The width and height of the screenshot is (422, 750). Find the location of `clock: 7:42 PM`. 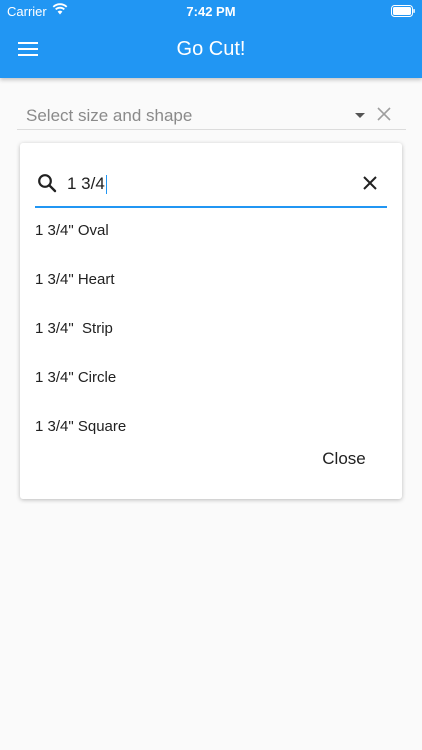

clock: 7:42 PM is located at coordinates (211, 11).